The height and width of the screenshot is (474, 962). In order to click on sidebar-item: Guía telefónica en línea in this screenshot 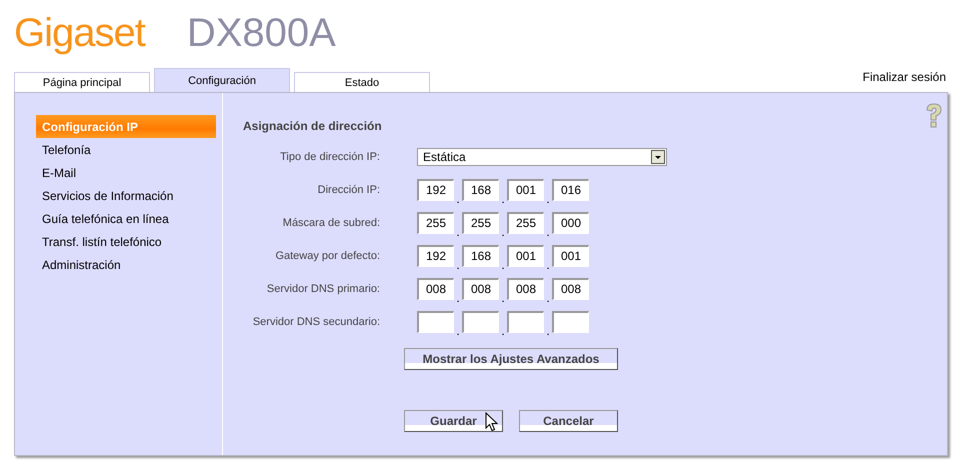, I will do `click(126, 218)`.